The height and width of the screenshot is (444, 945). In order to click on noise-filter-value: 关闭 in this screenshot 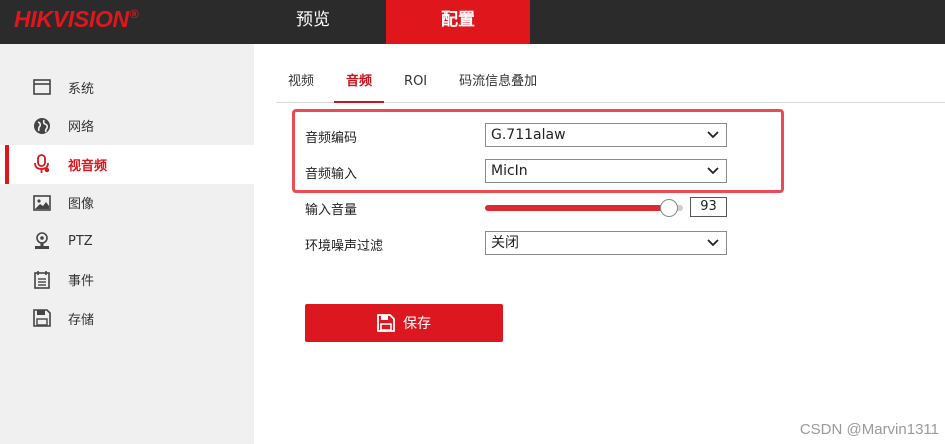, I will do `click(505, 243)`.